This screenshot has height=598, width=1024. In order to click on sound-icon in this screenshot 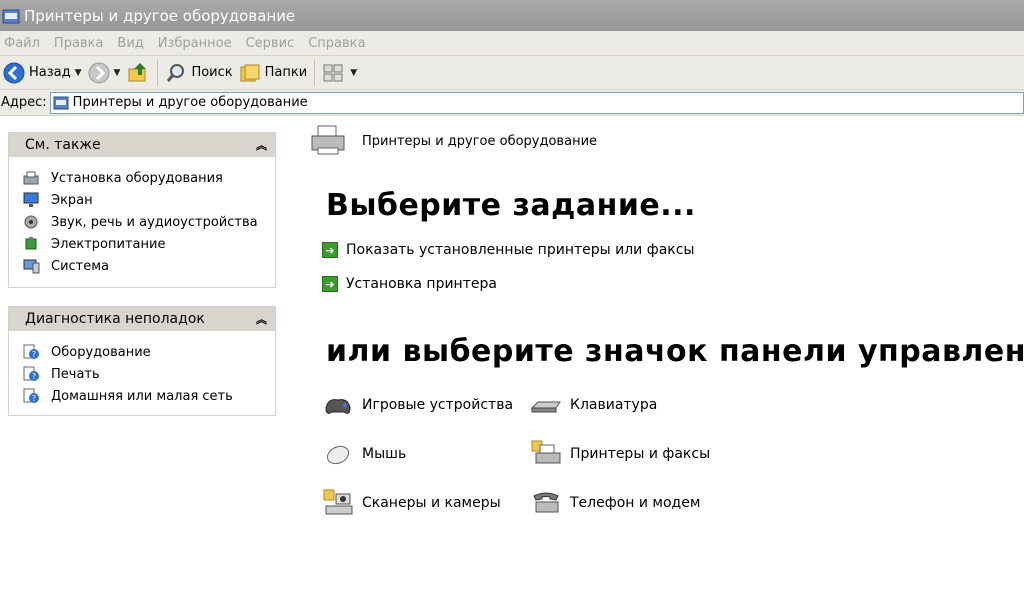, I will do `click(31, 222)`.